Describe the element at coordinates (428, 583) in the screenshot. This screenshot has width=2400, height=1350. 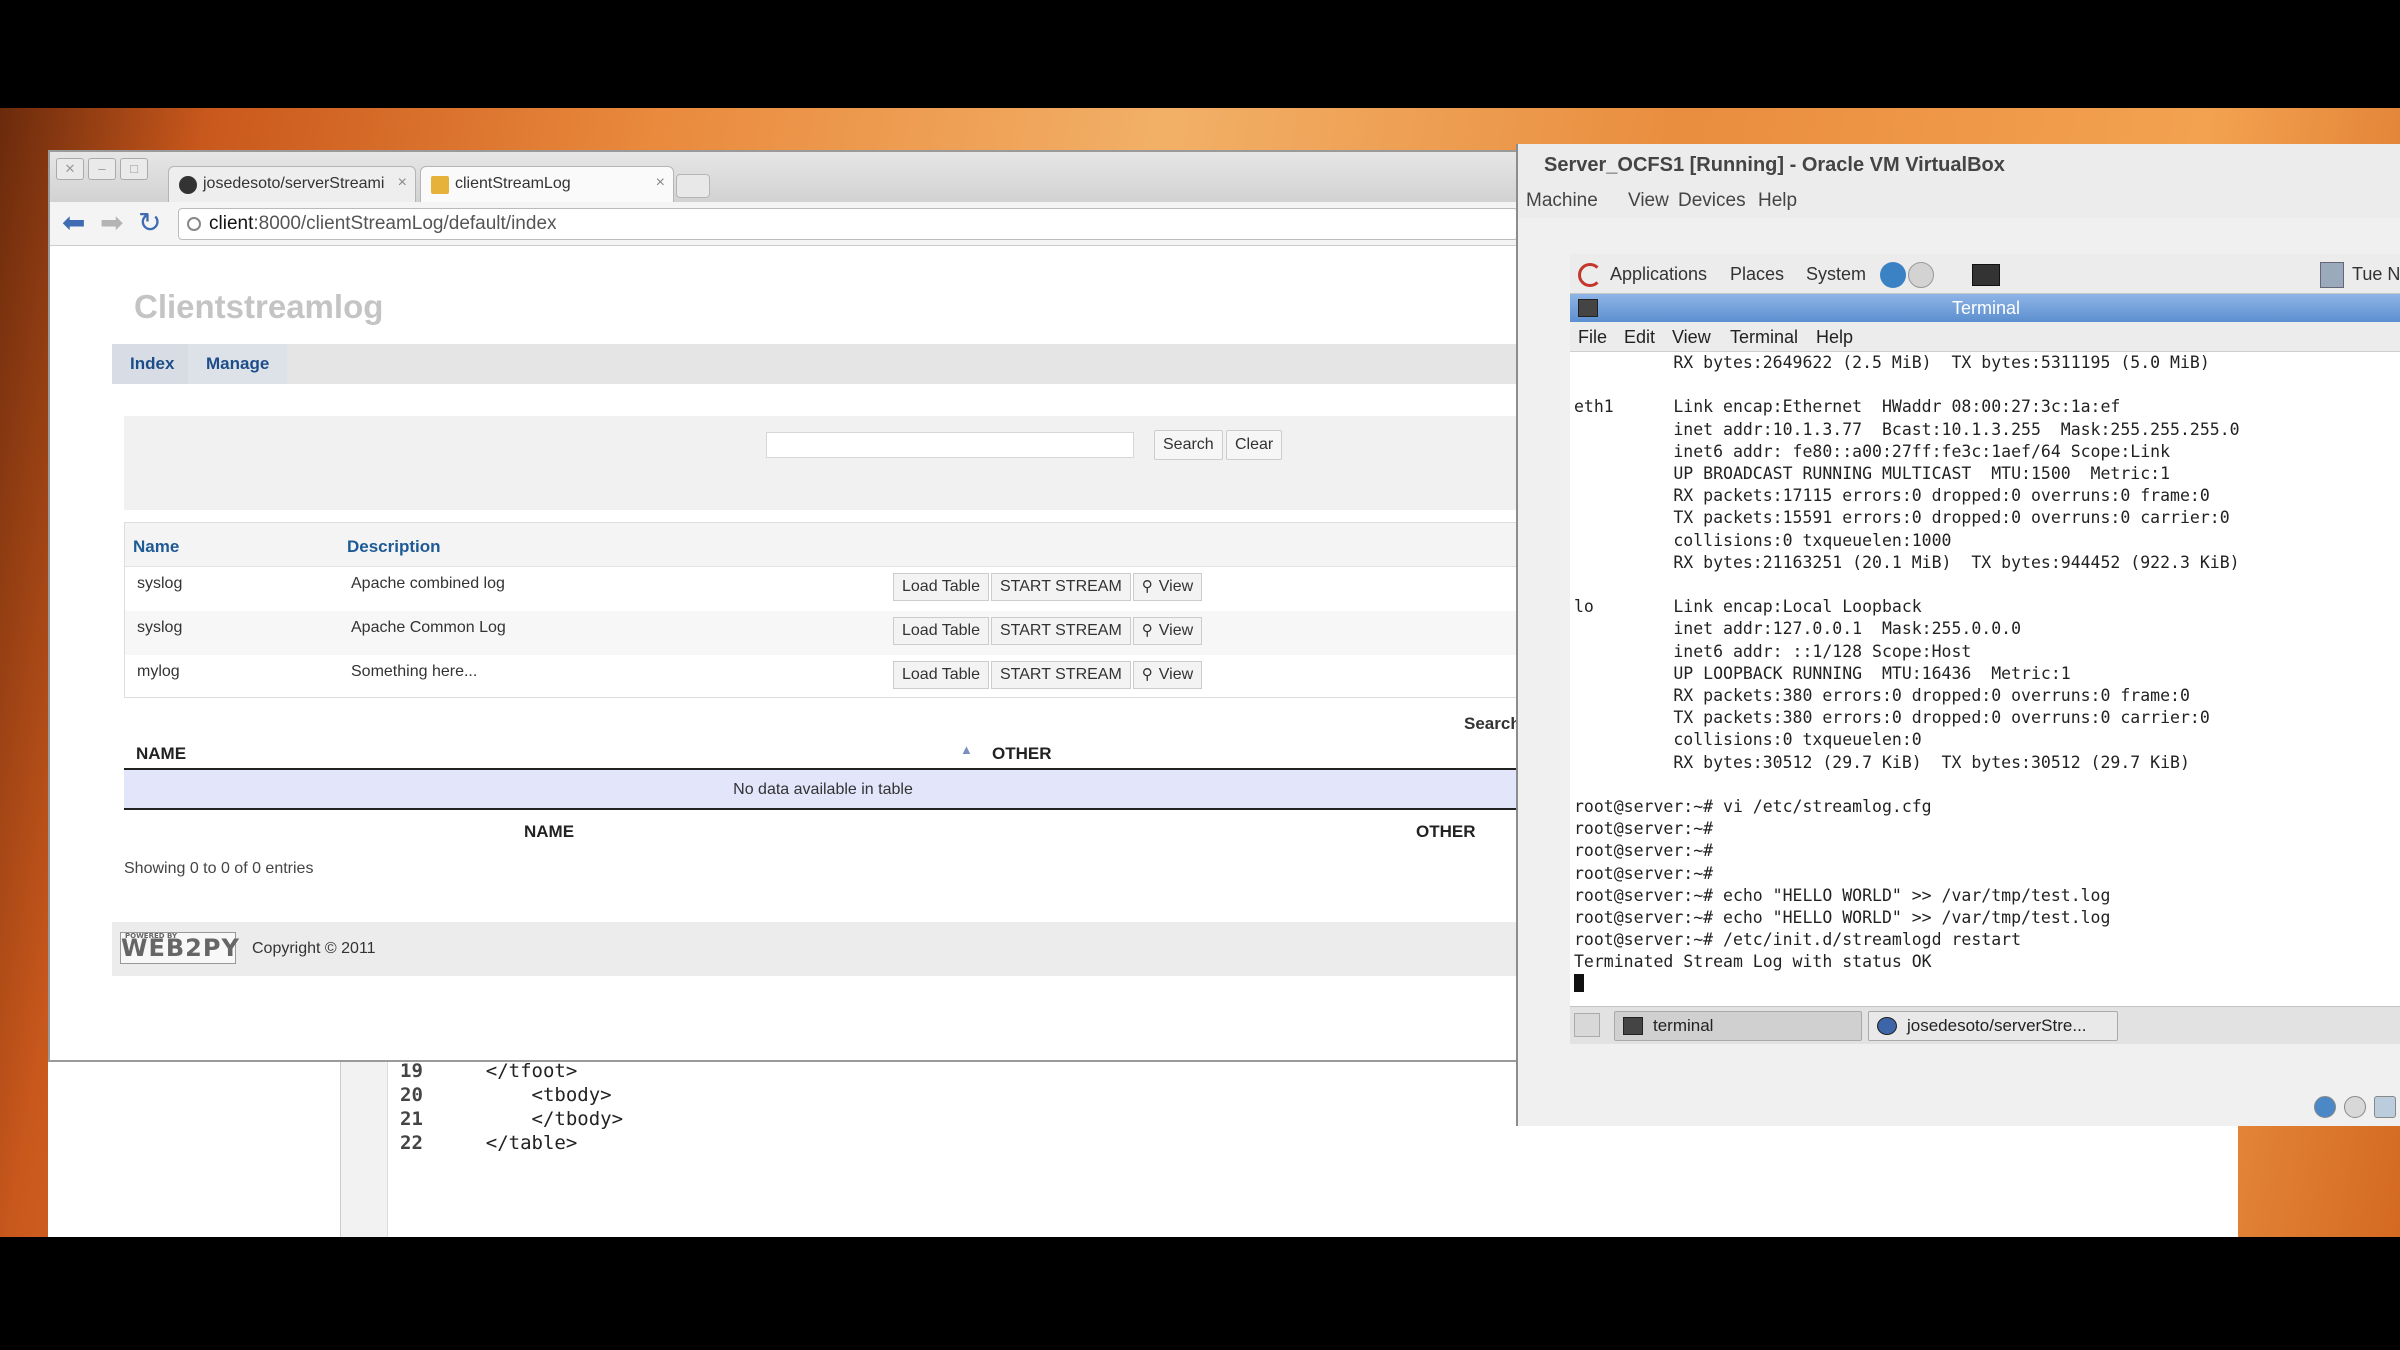
I see `log-description: Apache combined log` at that location.